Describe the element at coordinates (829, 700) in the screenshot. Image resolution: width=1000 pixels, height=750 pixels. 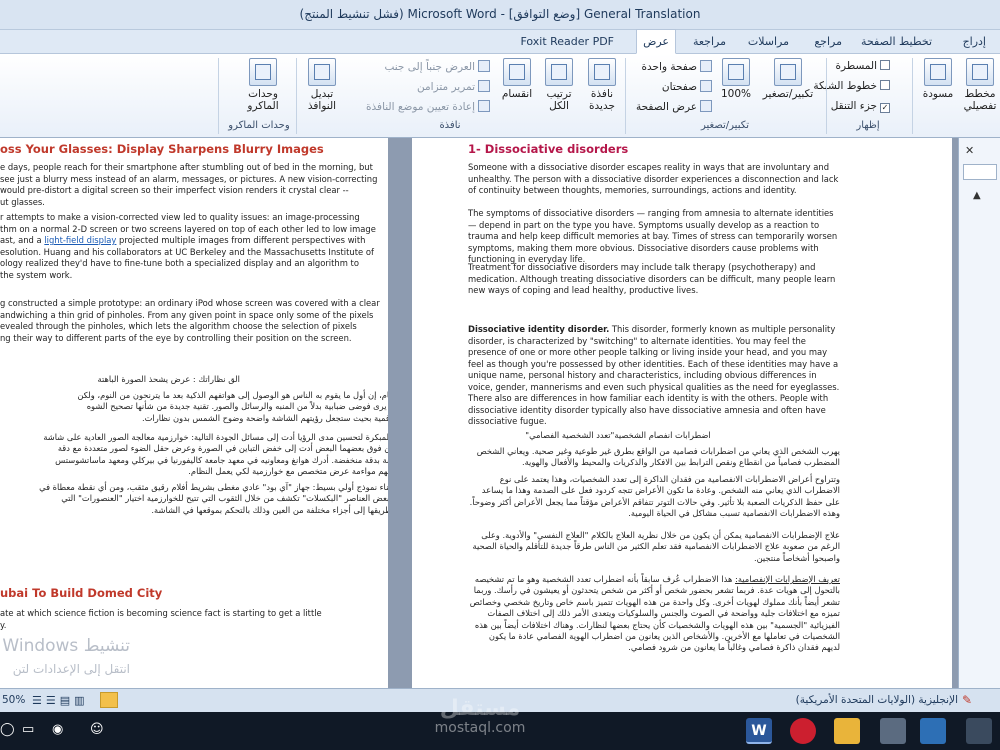
I see `language-indicator: الإنجليزية (الولايات المتحدة الأمريكية)` at that location.